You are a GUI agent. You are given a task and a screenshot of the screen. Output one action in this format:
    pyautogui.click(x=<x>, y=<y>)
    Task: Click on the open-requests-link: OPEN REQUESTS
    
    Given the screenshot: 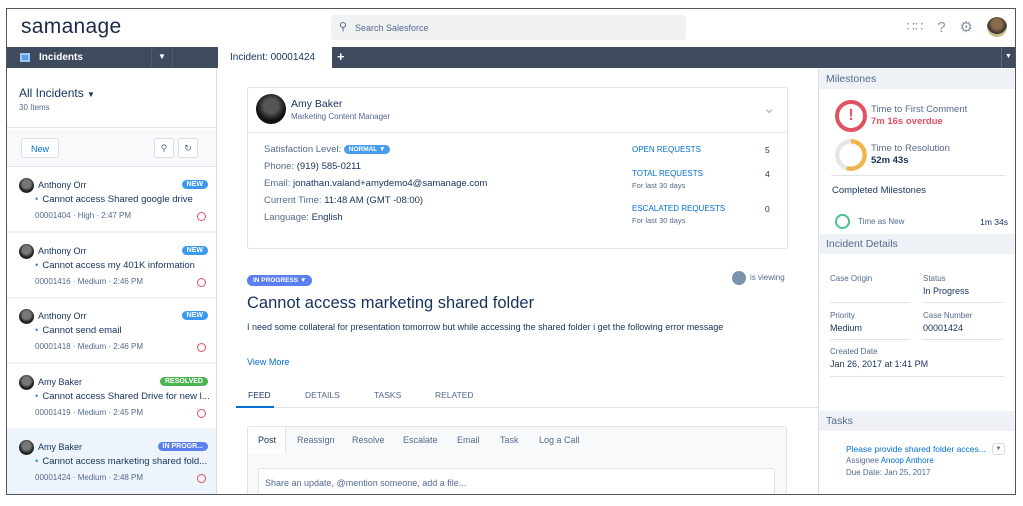 What is the action you would take?
    pyautogui.click(x=666, y=149)
    